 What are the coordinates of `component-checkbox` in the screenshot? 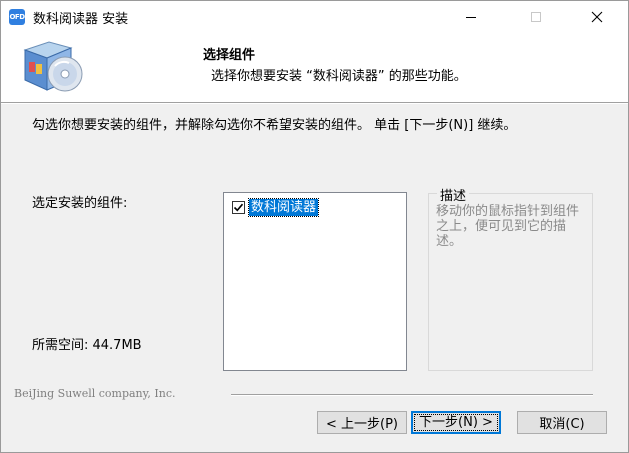 It's located at (238, 207).